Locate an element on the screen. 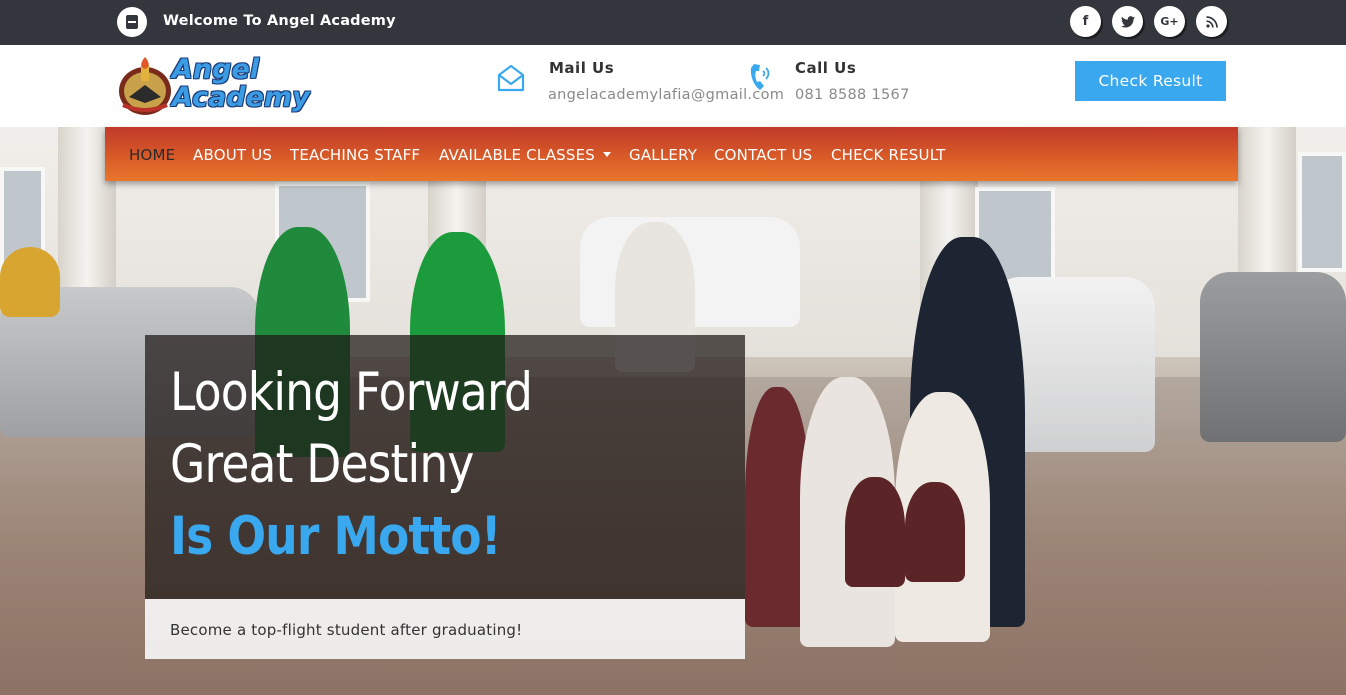  nav-available-classes-label: AVAILABLE CLASSES is located at coordinates (517, 155).